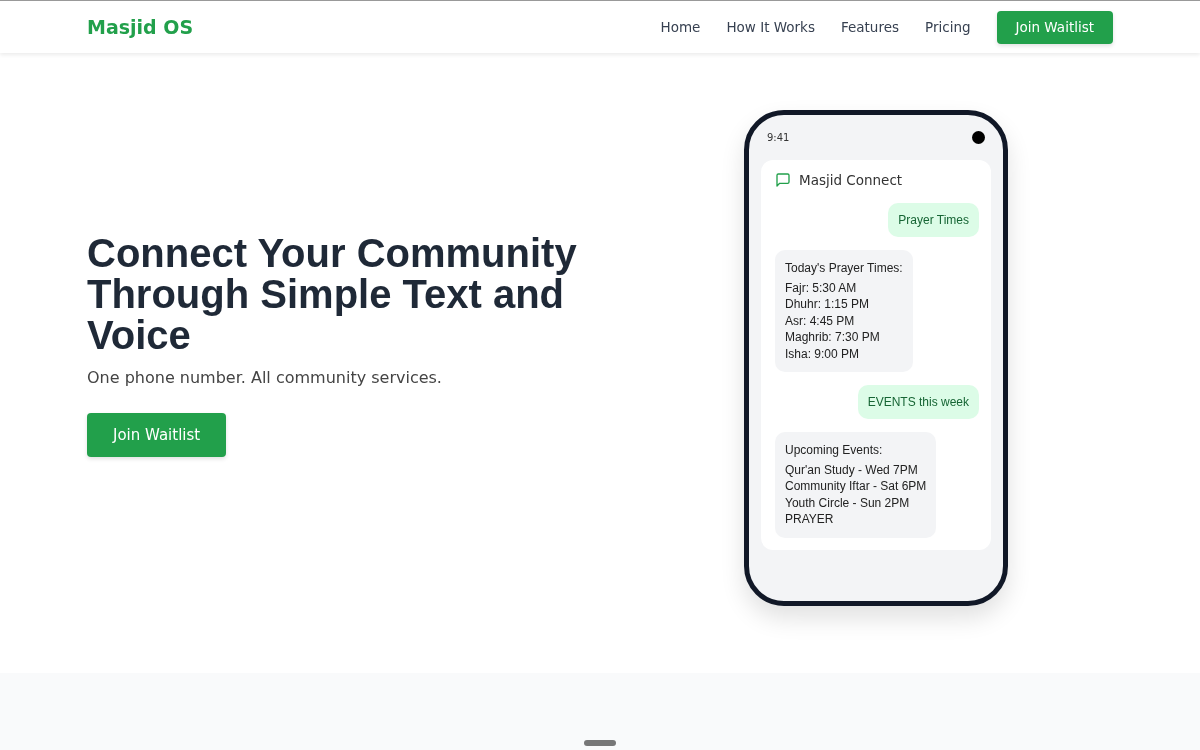  I want to click on camera-icon, so click(978, 137).